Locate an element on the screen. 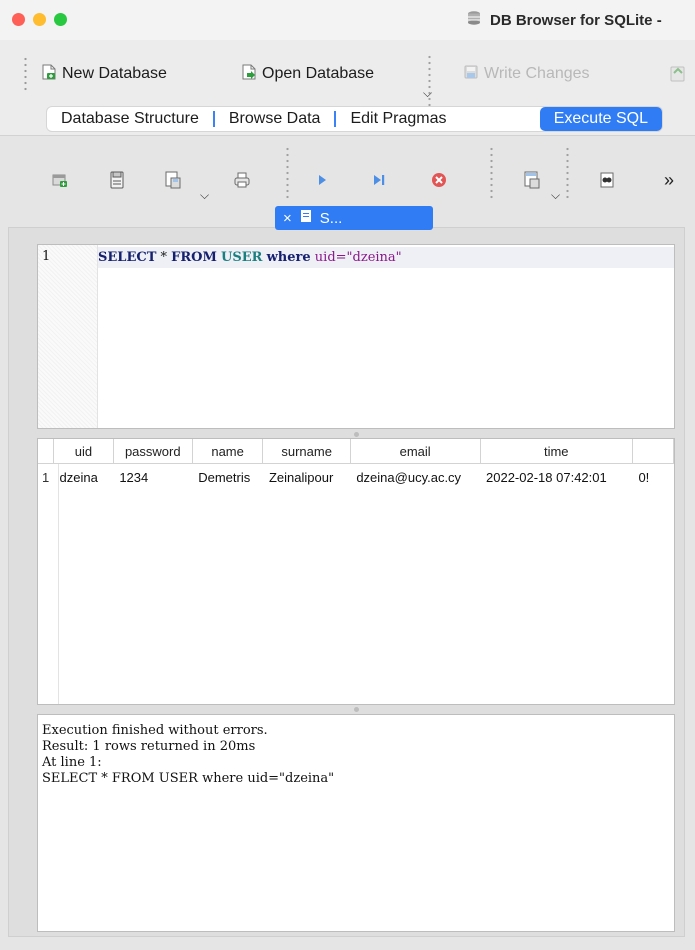 This screenshot has height=950, width=695. open-database-button: Open Database is located at coordinates (307, 74).